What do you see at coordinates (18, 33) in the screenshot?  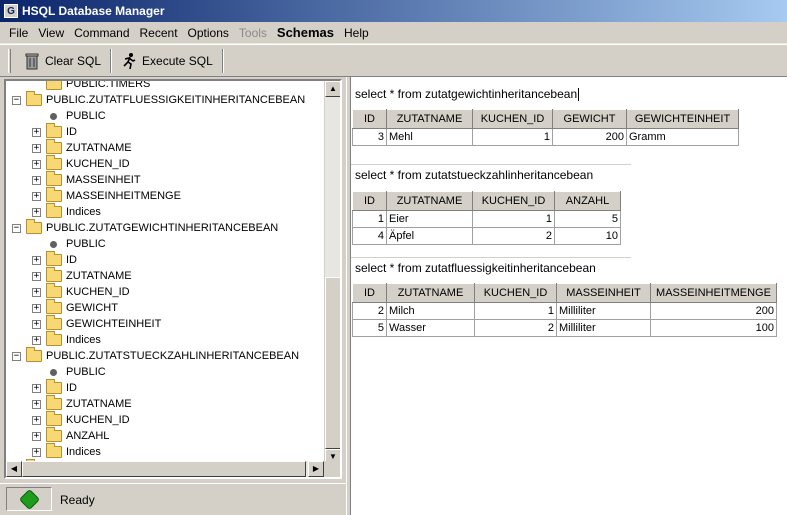 I see `menu-file: File` at bounding box center [18, 33].